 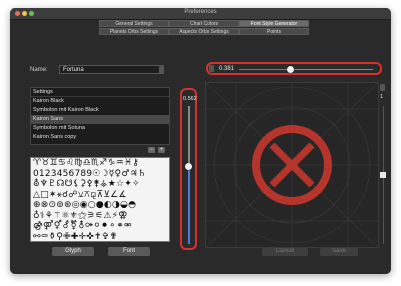 I want to click on vertical-slider-fill, so click(x=189, y=205).